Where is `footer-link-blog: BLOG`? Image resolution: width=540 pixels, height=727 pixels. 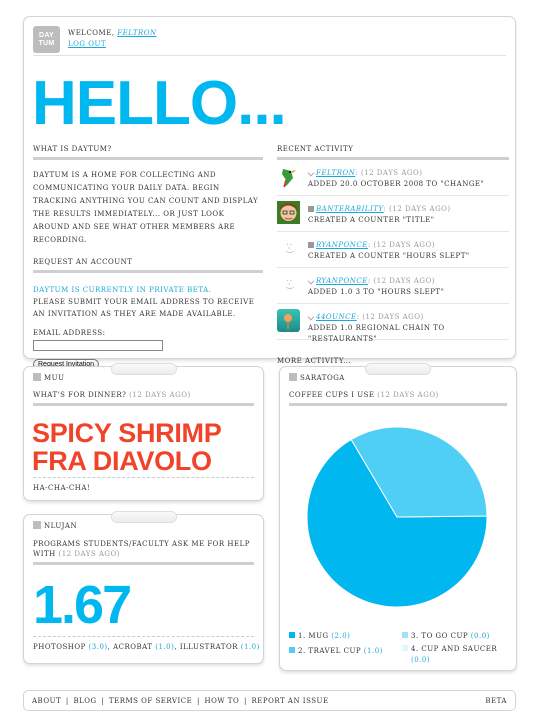 footer-link-blog: BLOG is located at coordinates (84, 701).